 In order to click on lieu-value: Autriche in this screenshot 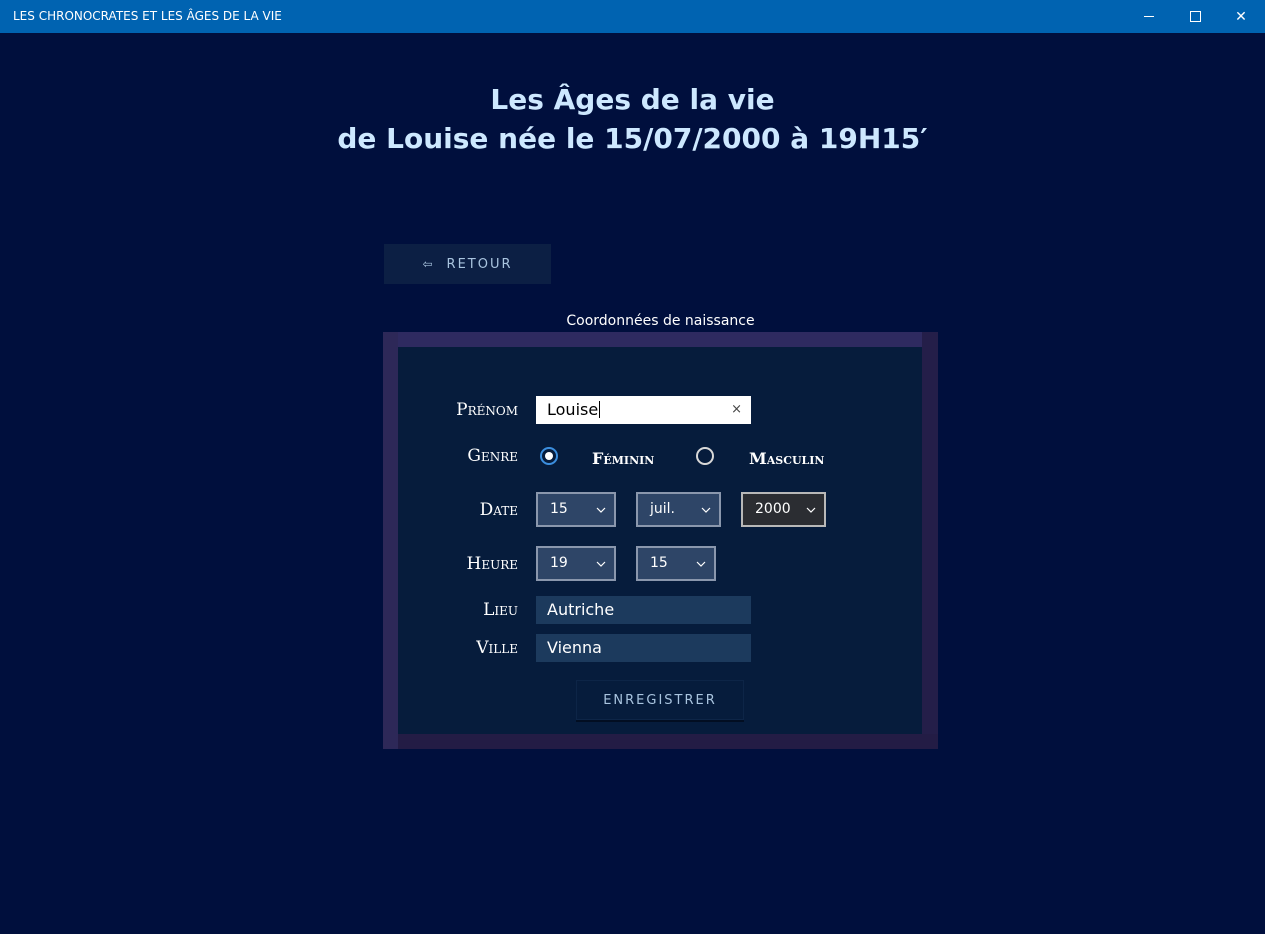, I will do `click(581, 609)`.